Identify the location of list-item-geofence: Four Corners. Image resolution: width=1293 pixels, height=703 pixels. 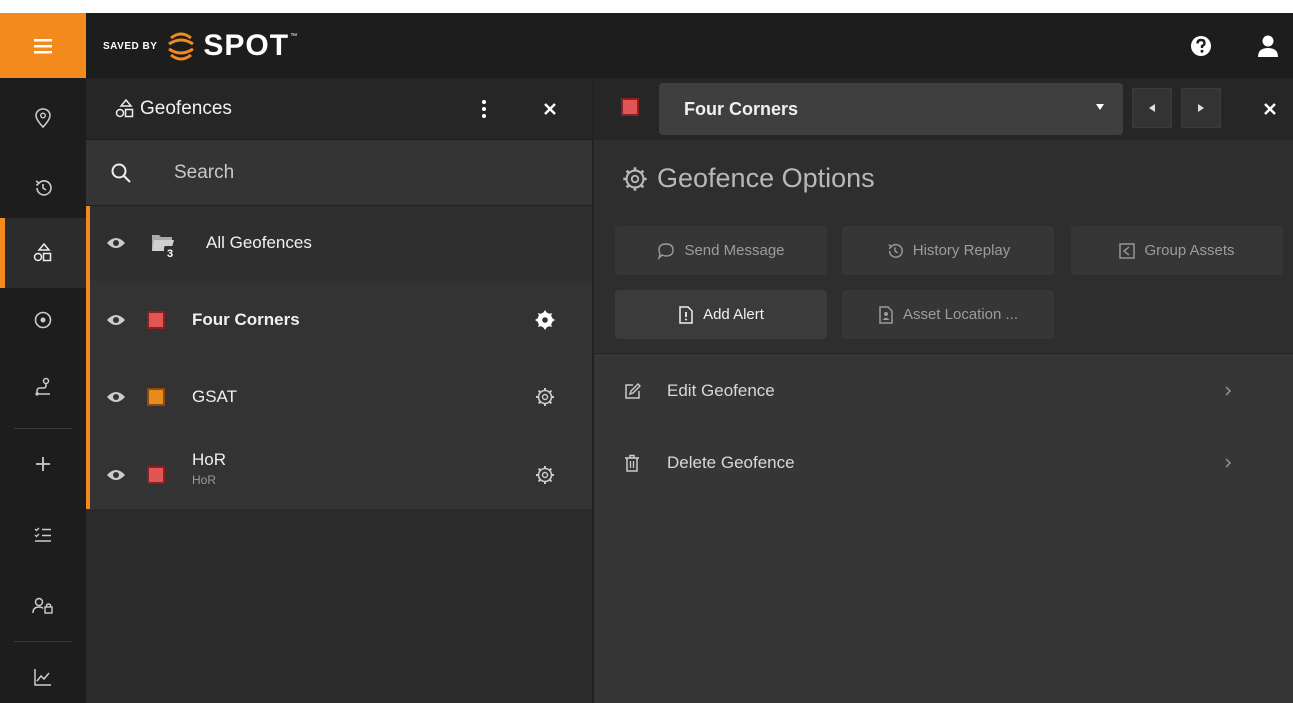
(339, 320).